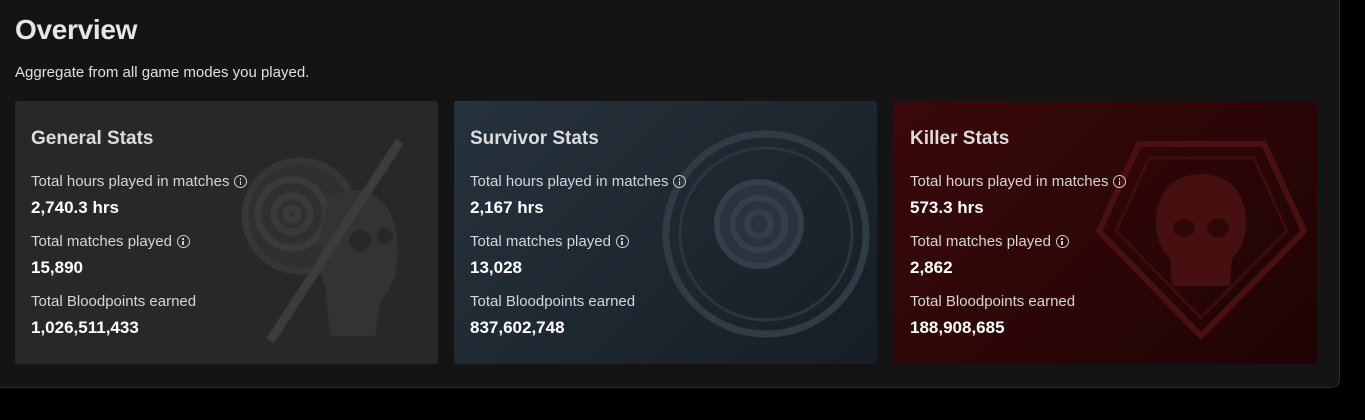  Describe the element at coordinates (517, 327) in the screenshot. I see `bloodpoints-value: 837,602,748` at that location.